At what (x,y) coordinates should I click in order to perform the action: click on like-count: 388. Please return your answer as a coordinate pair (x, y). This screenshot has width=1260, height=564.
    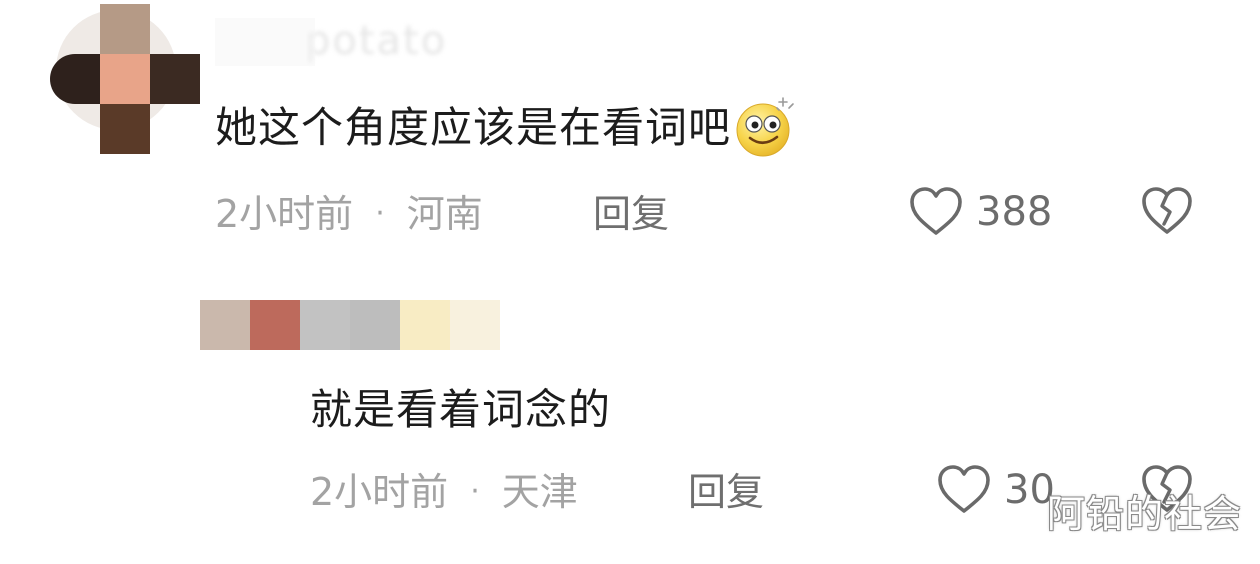
    Looking at the image, I should click on (1014, 212).